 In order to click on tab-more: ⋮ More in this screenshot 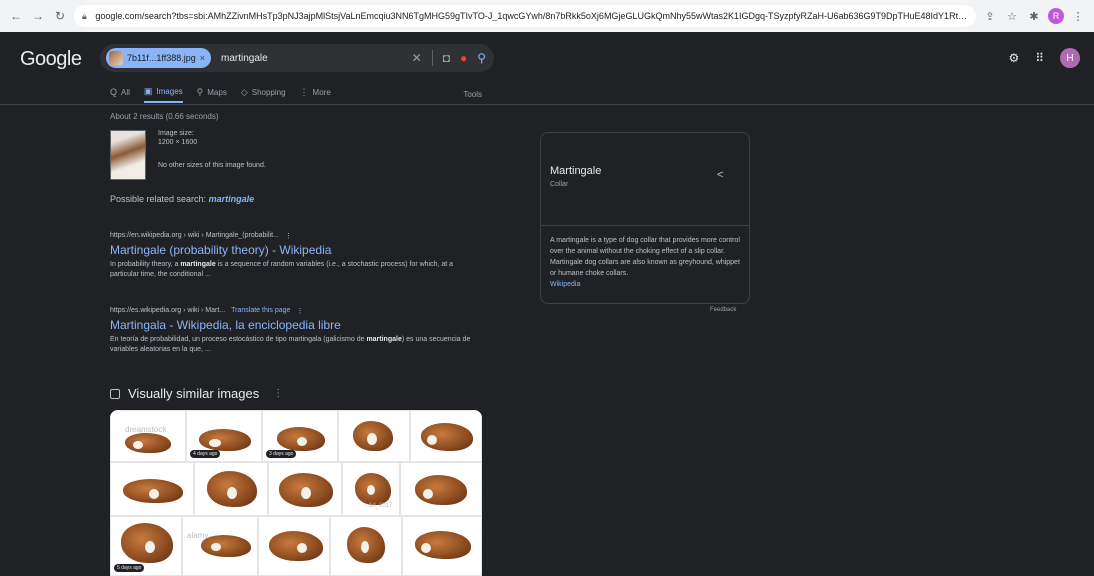, I will do `click(315, 94)`.